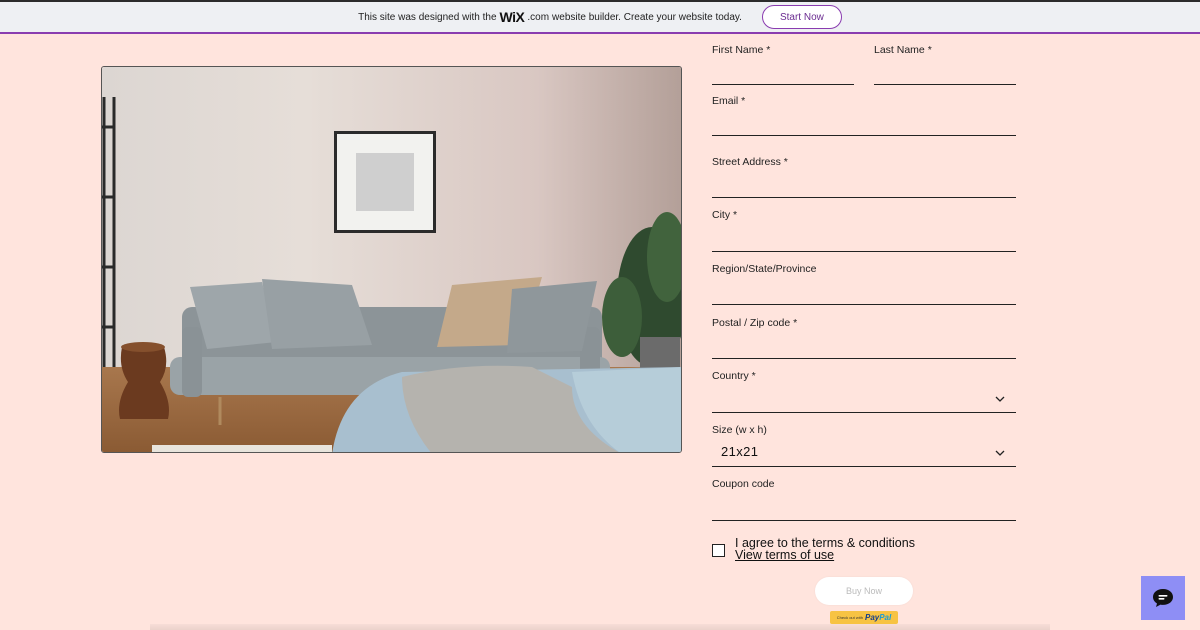 This screenshot has height=630, width=1200. Describe the element at coordinates (755, 323) in the screenshot. I see `postal-code-label: Postal / Zip code *` at that location.